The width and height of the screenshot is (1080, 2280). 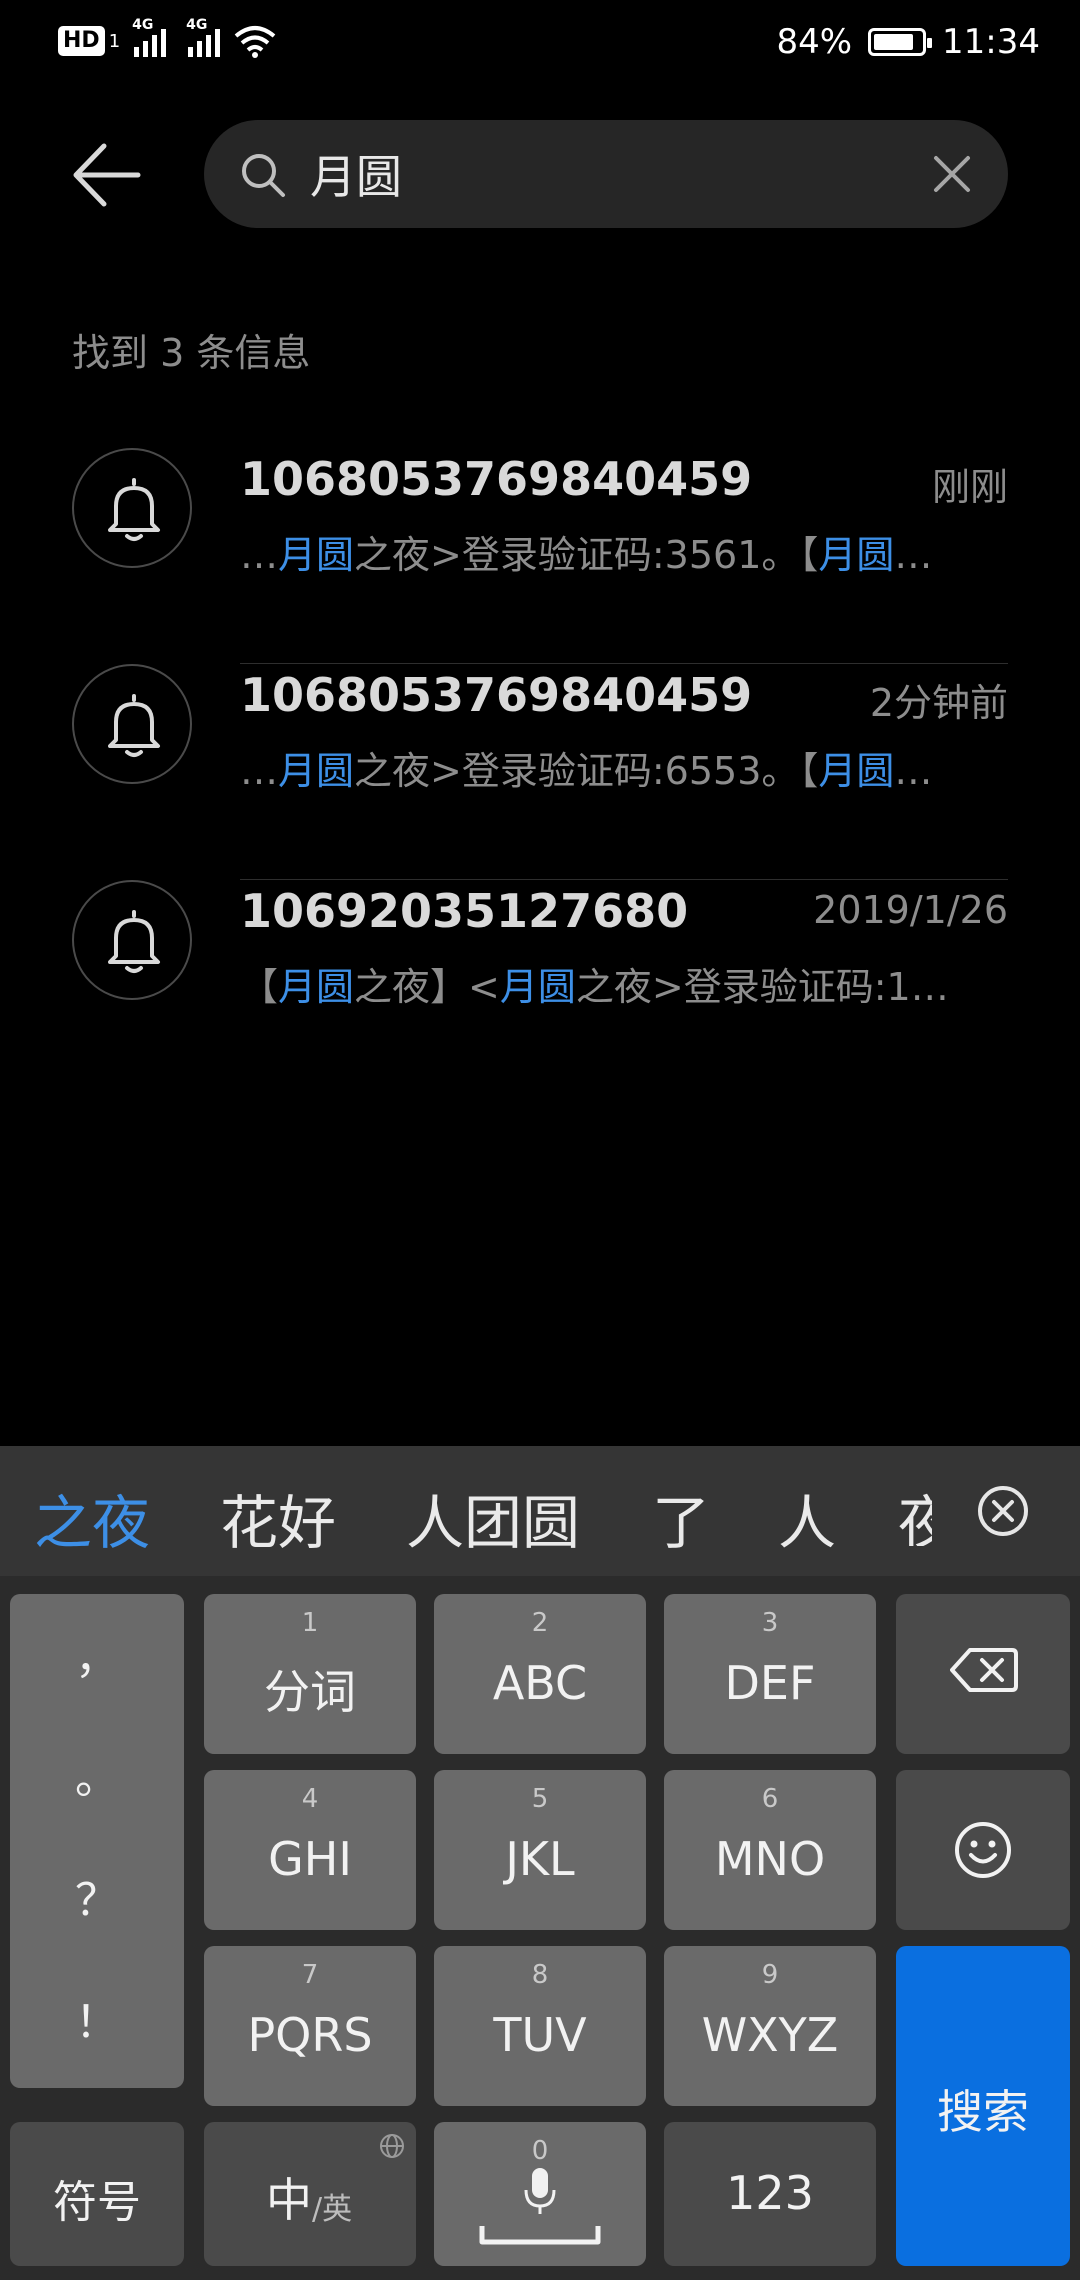 What do you see at coordinates (814, 42) in the screenshot?
I see `battery-percent: 84%` at bounding box center [814, 42].